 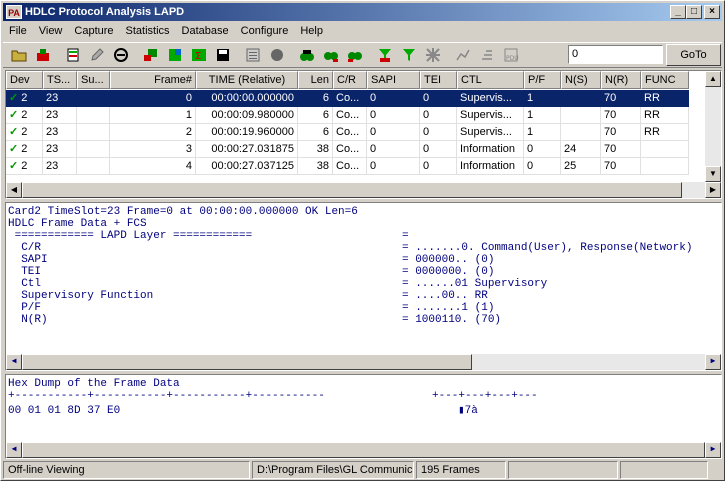 I want to click on cell-ctl: Information, so click(x=490, y=149).